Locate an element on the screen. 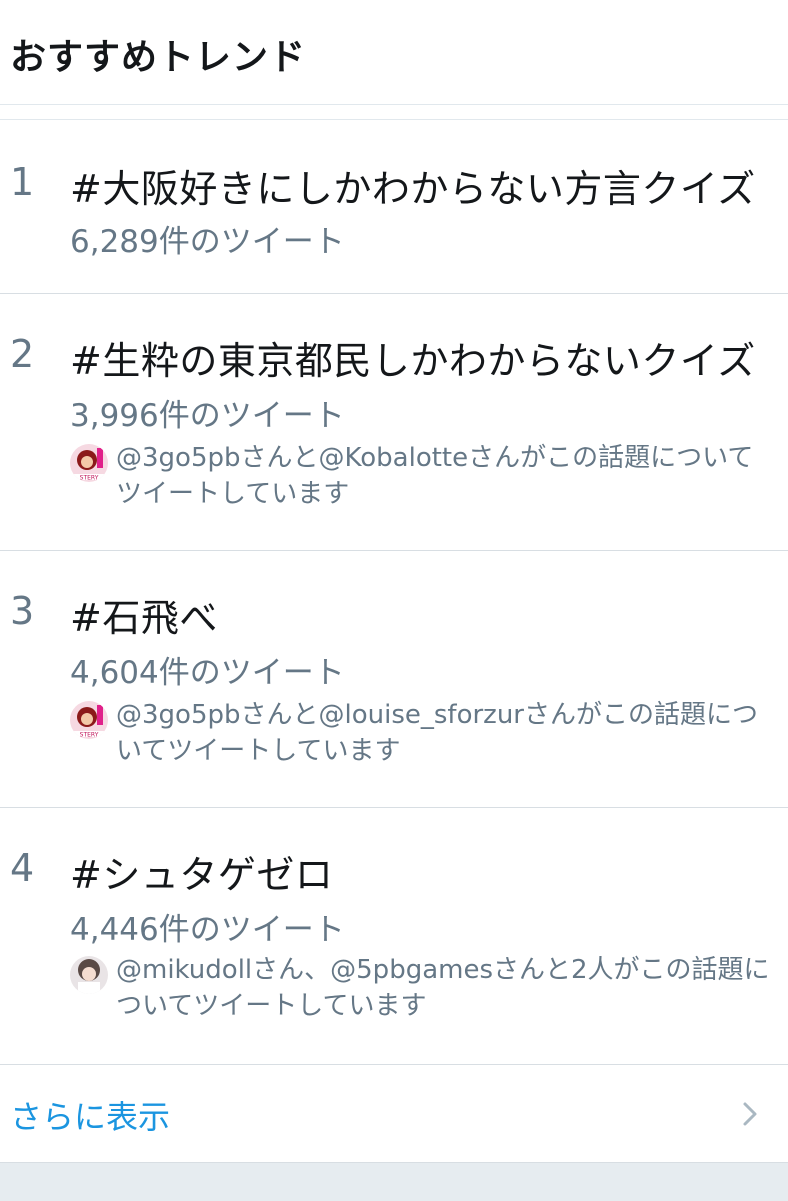 The height and width of the screenshot is (1201, 788). trends-header: おすすめトレンド is located at coordinates (394, 52).